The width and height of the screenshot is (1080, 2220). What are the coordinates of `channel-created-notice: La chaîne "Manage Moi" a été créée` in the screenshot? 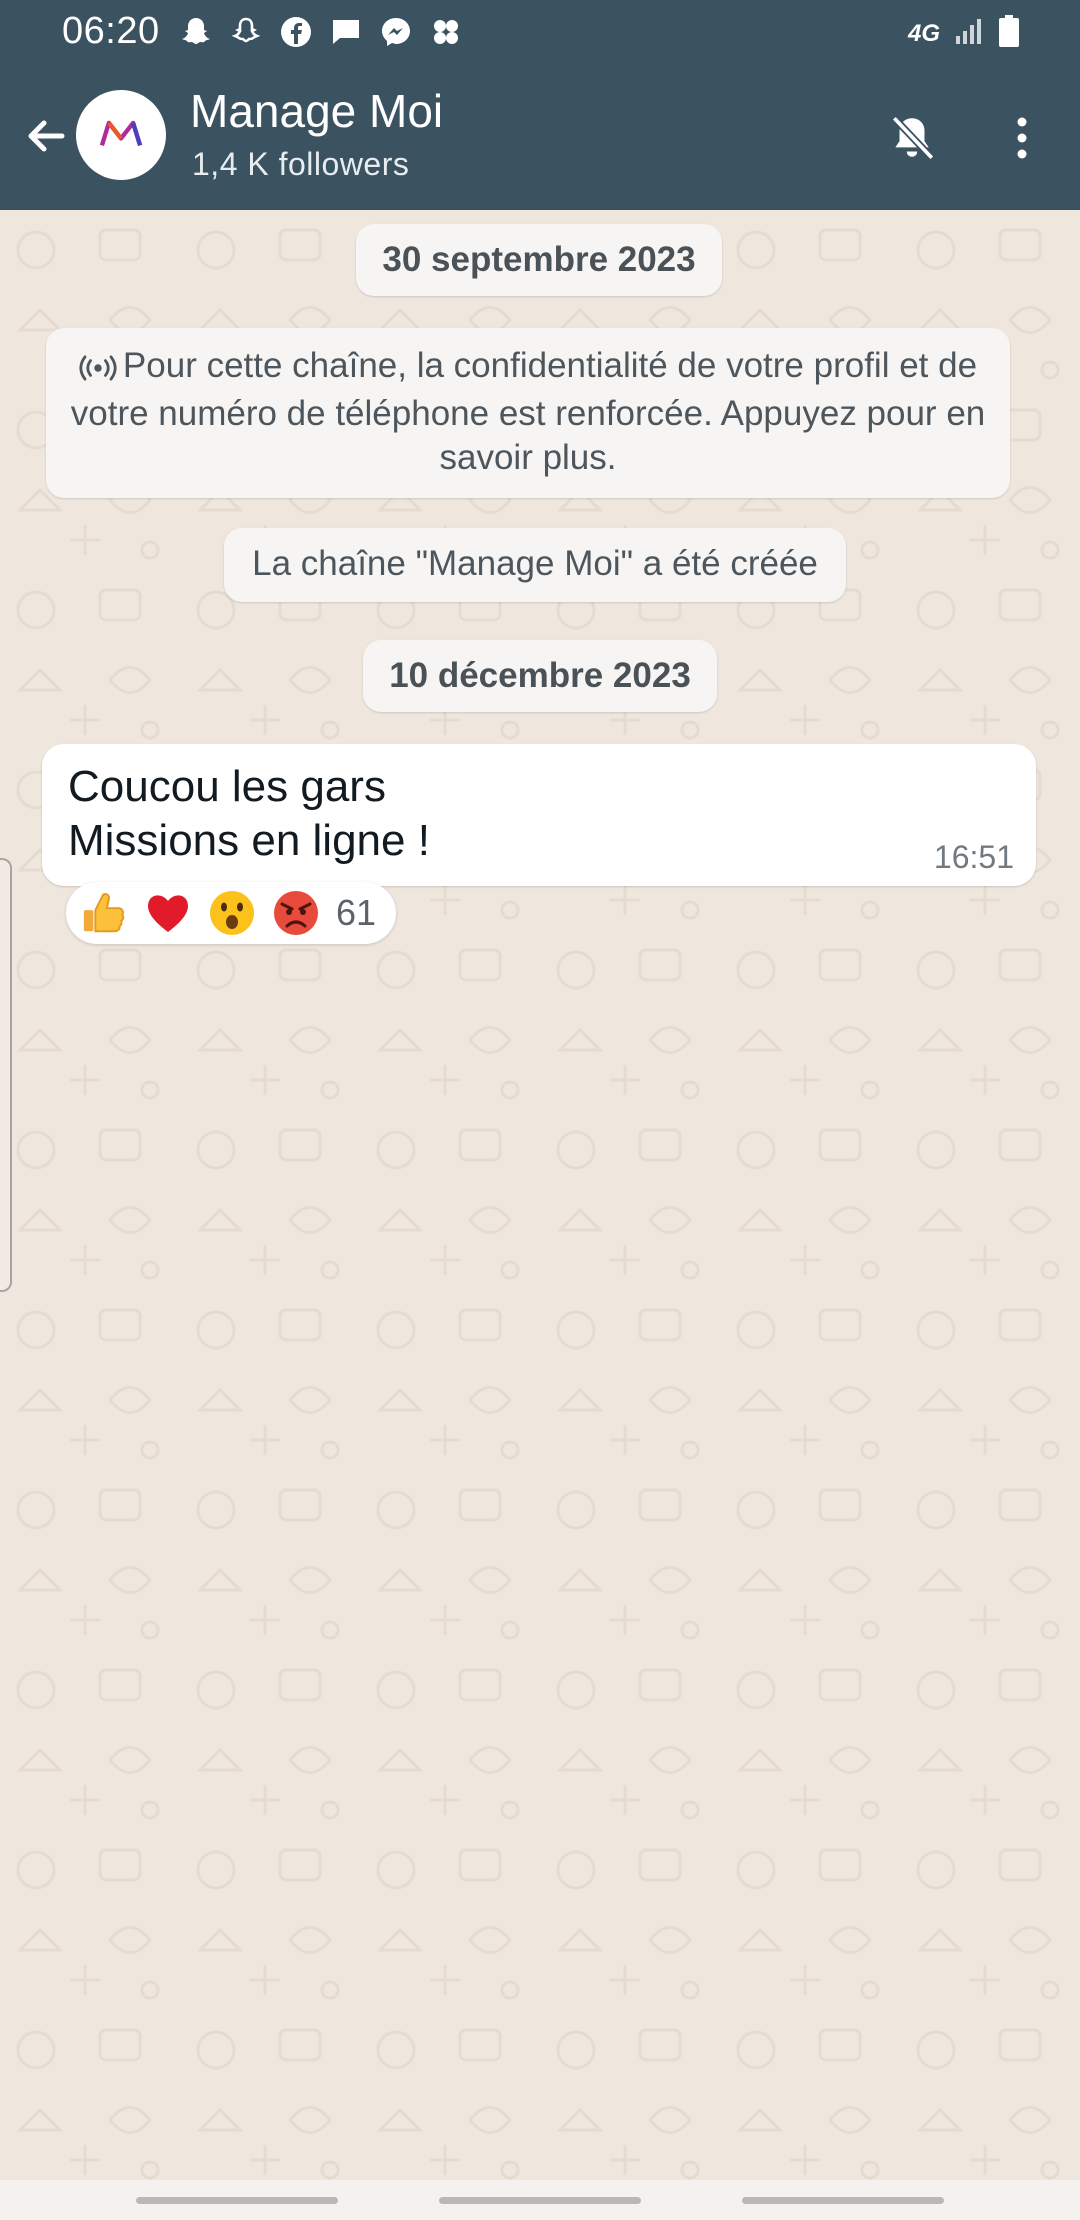 It's located at (535, 565).